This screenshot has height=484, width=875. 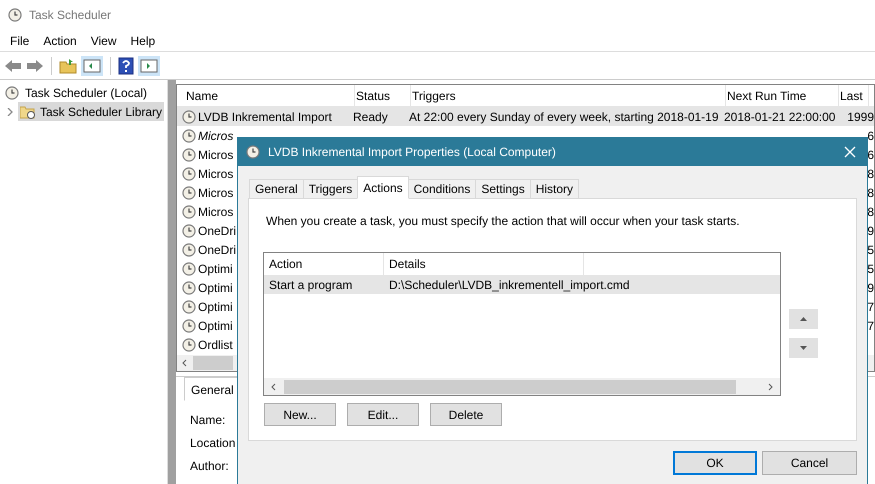 I want to click on task-name: LVDB Inkremental Import, so click(x=265, y=117).